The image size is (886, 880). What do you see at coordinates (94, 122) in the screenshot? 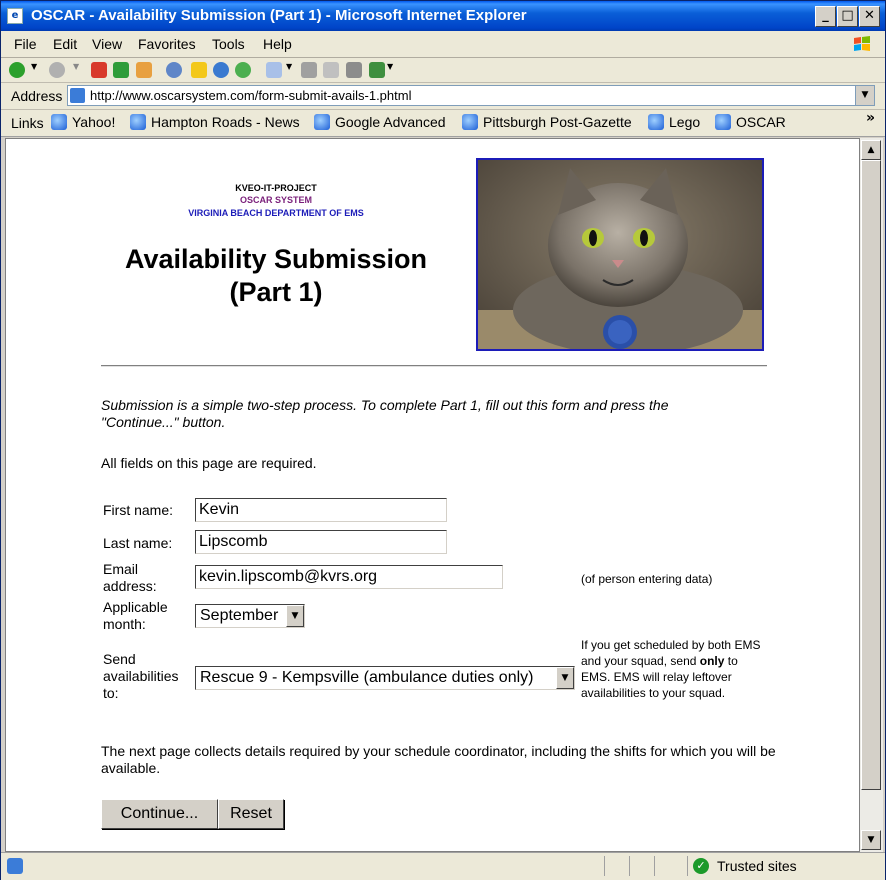
I see `link-yahoo-label: Yahoo!` at bounding box center [94, 122].